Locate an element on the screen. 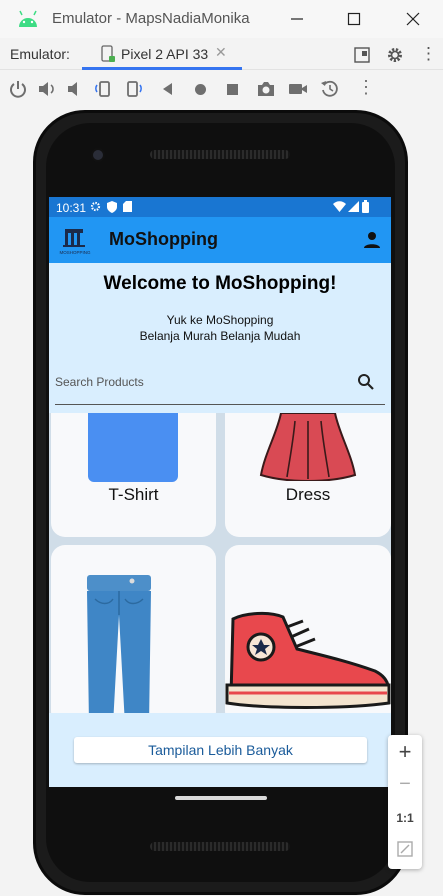 Image resolution: width=443 pixels, height=896 pixels. home-gesture-bar is located at coordinates (221, 798).